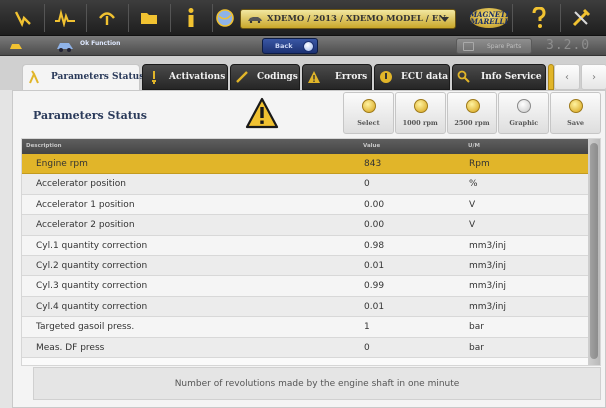  Describe the element at coordinates (44, 146) in the screenshot. I see `column-header-description: Description` at that location.